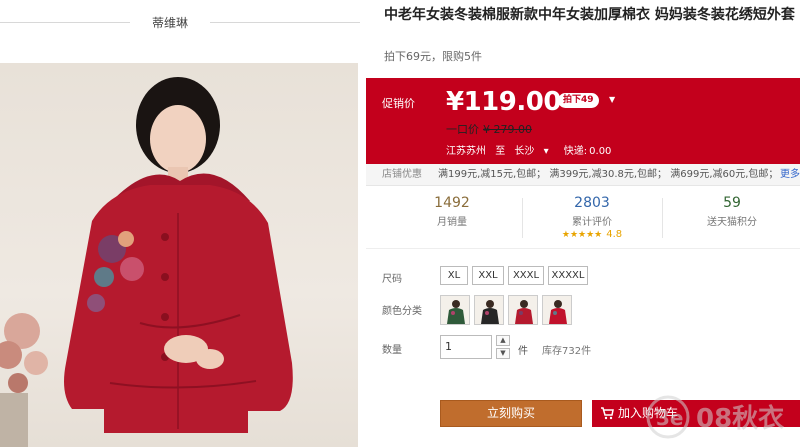  Describe the element at coordinates (600, 151) in the screenshot. I see `express-fee: 0.00` at that location.